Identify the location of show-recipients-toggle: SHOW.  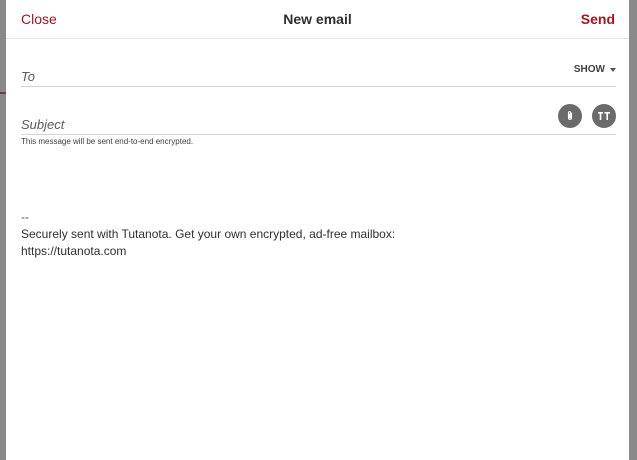
(595, 69).